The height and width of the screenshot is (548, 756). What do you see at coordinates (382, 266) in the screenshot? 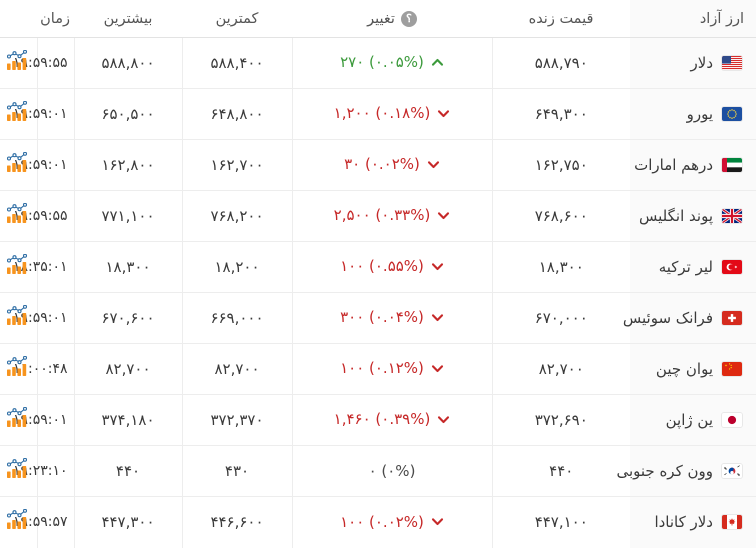
I see `change-value: ۱۰۰ (۰.۵۵%)` at bounding box center [382, 266].